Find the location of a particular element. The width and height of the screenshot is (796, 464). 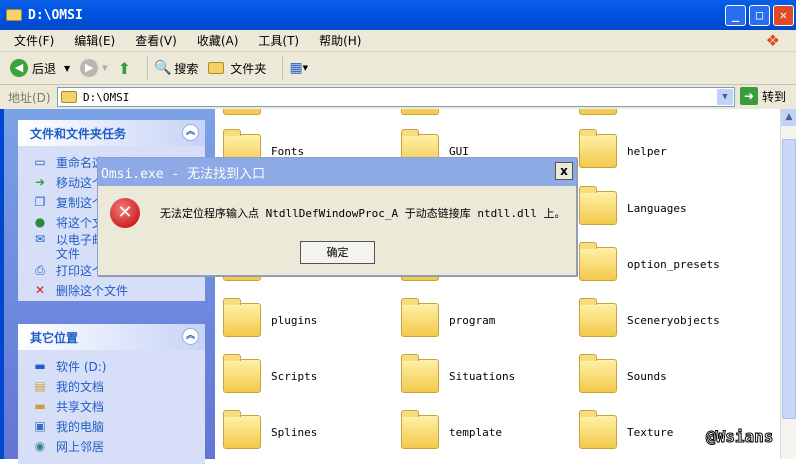

other-places-panel: 其它位置 ︽ ▬ 软件 (D:) ▤ 我的文档 ▬ 共享文档 ▣ 我的电脑 ◉ 网上邻居 is located at coordinates (111, 394).